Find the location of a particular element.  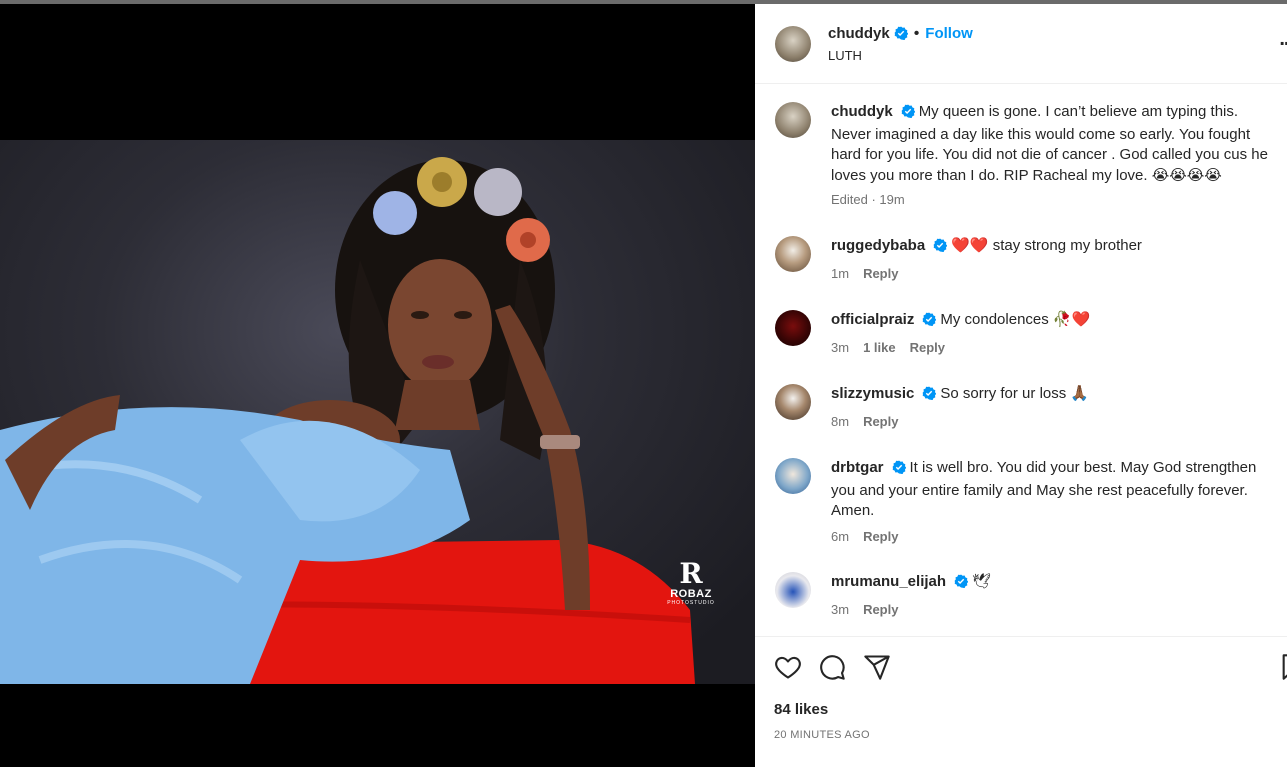

watermark-name: ROBAZ is located at coordinates (691, 594).